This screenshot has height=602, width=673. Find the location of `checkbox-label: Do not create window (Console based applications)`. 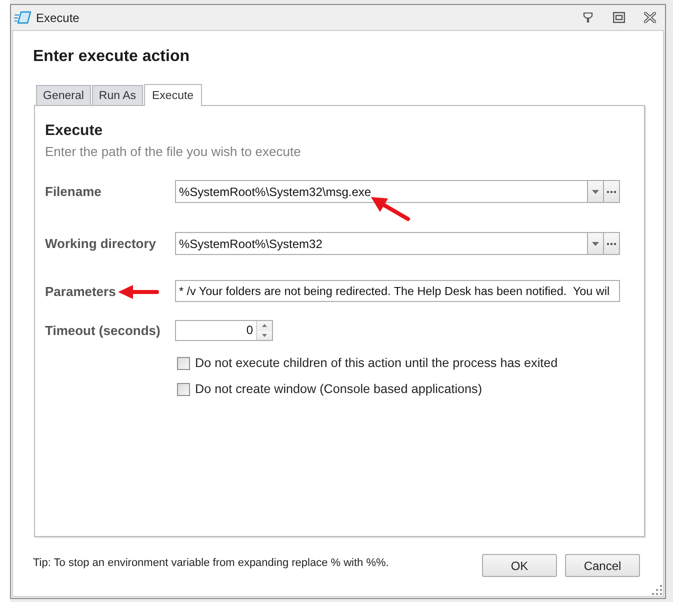

checkbox-label: Do not create window (Console based applications) is located at coordinates (338, 389).